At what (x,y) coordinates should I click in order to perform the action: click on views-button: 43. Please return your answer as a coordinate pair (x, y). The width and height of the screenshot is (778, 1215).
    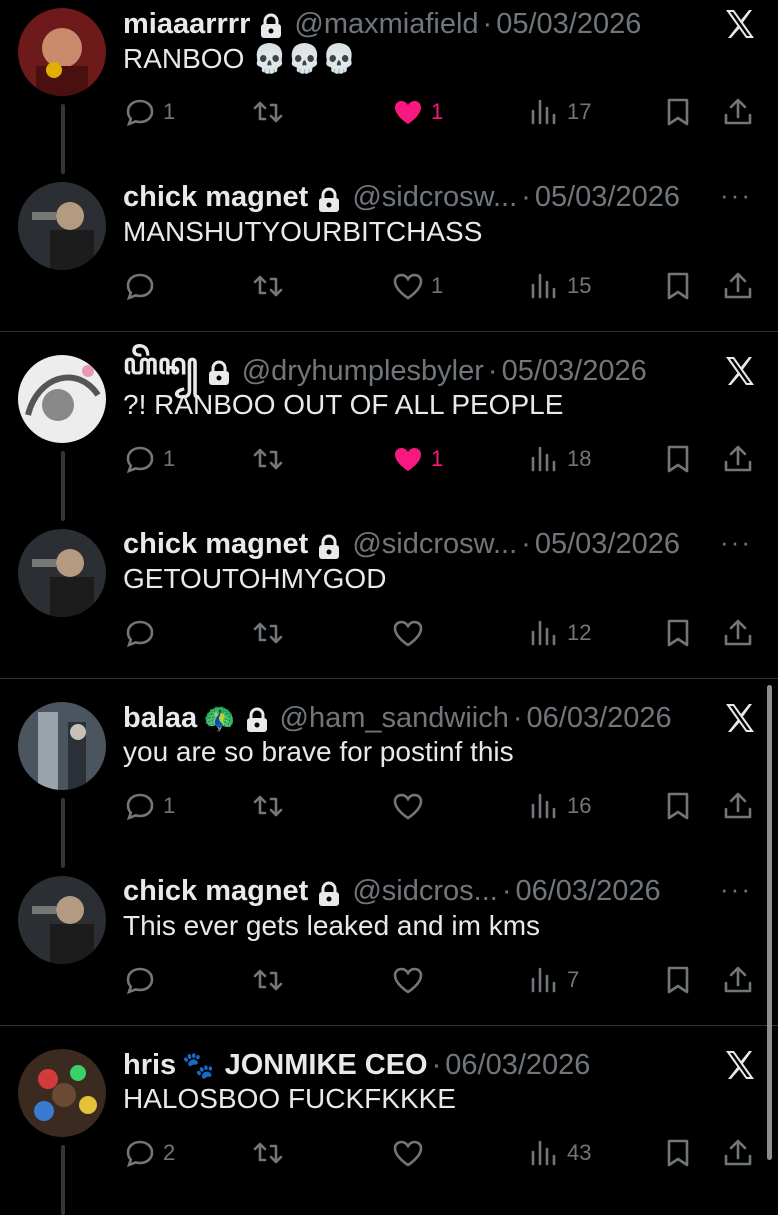
    Looking at the image, I should click on (559, 1153).